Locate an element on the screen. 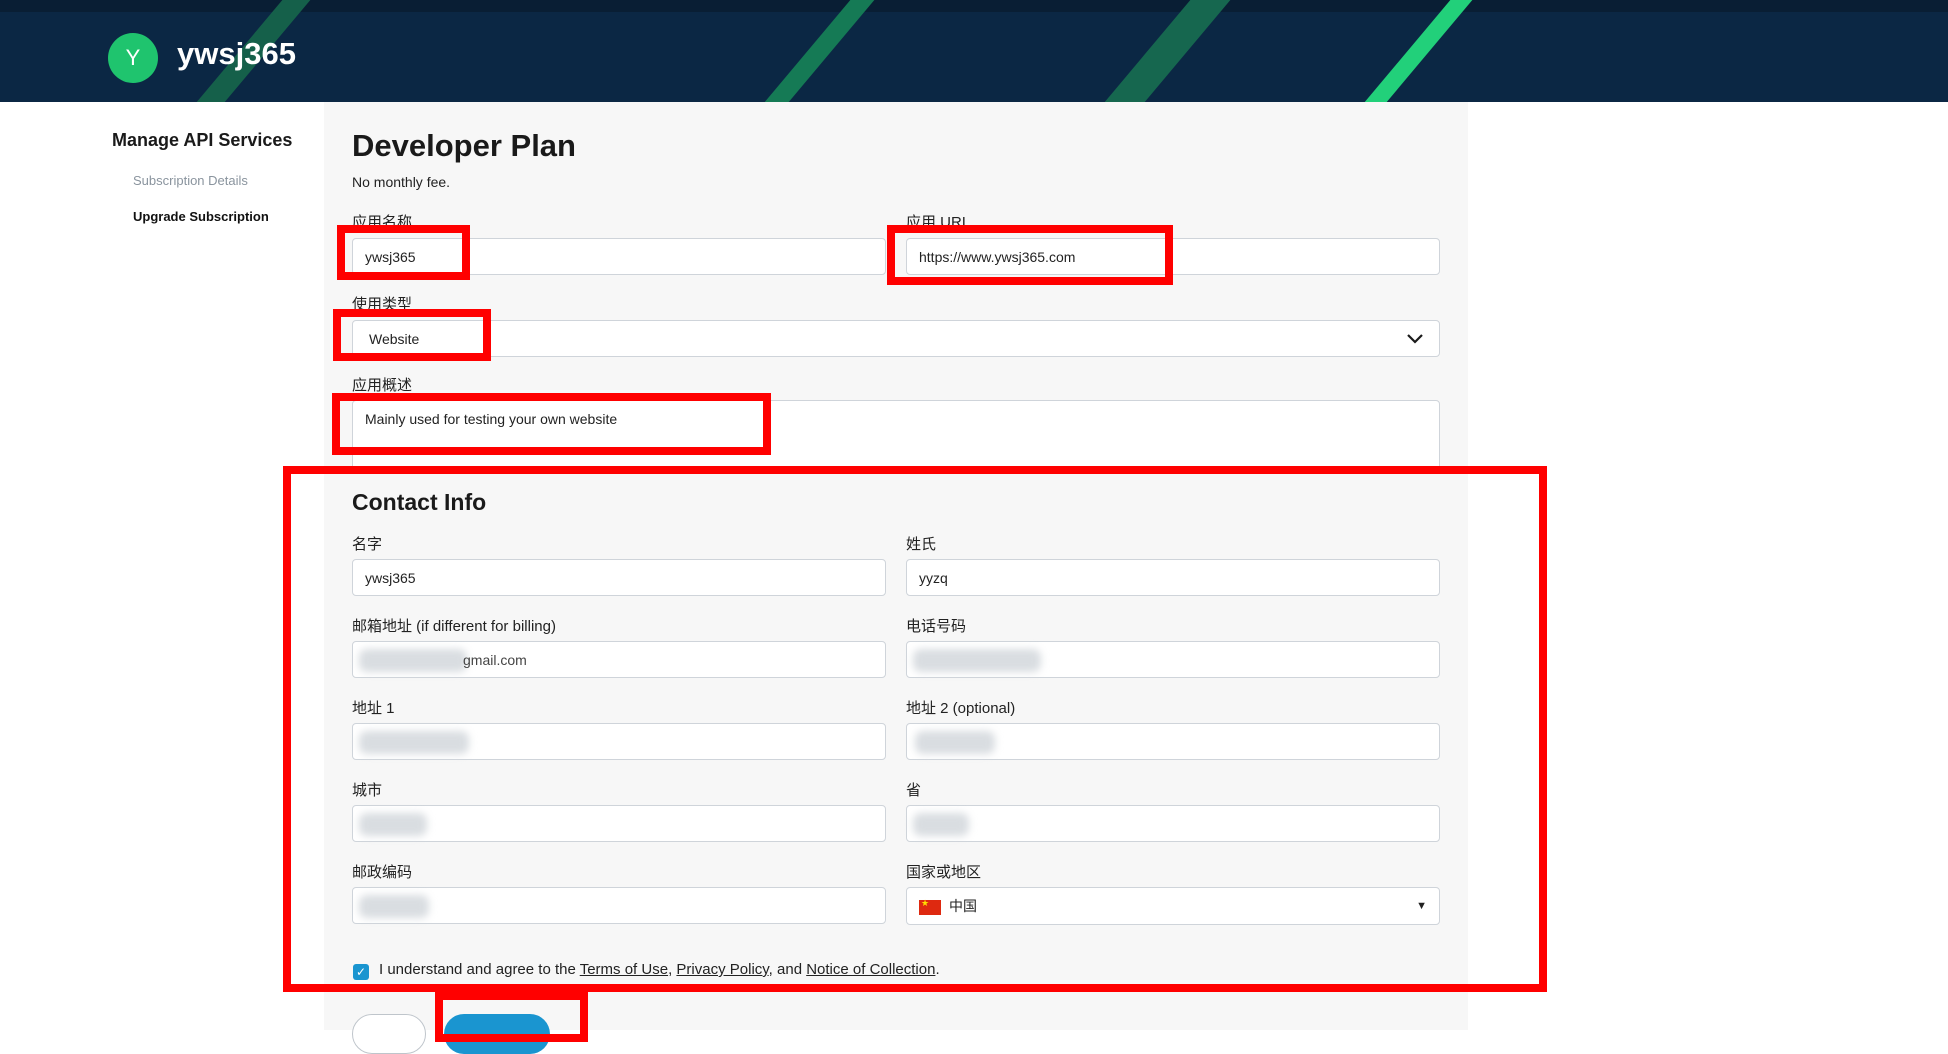 The width and height of the screenshot is (1948, 1054). country-label: 国家或地区 is located at coordinates (944, 872).